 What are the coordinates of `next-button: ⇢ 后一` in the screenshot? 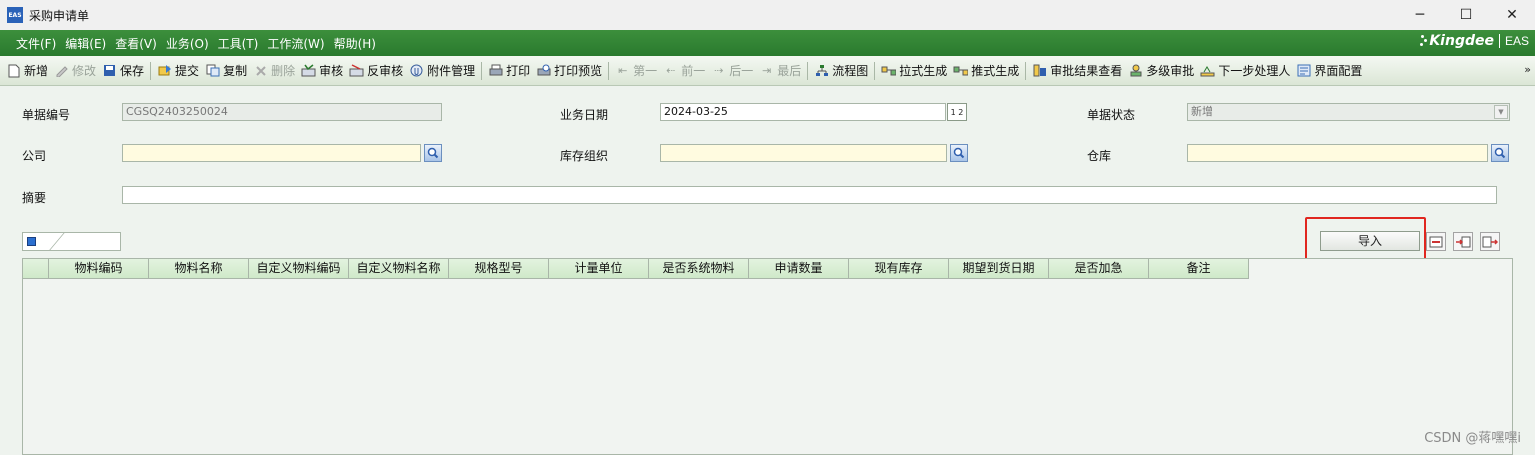 It's located at (732, 70).